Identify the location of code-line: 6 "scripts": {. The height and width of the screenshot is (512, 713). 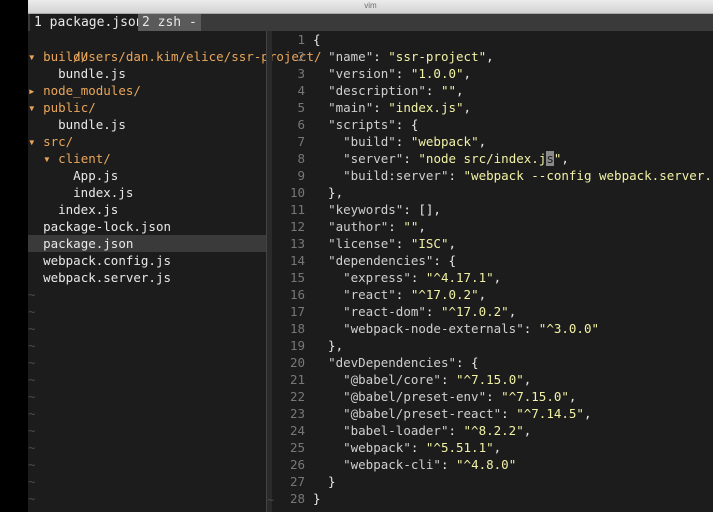
(492, 124).